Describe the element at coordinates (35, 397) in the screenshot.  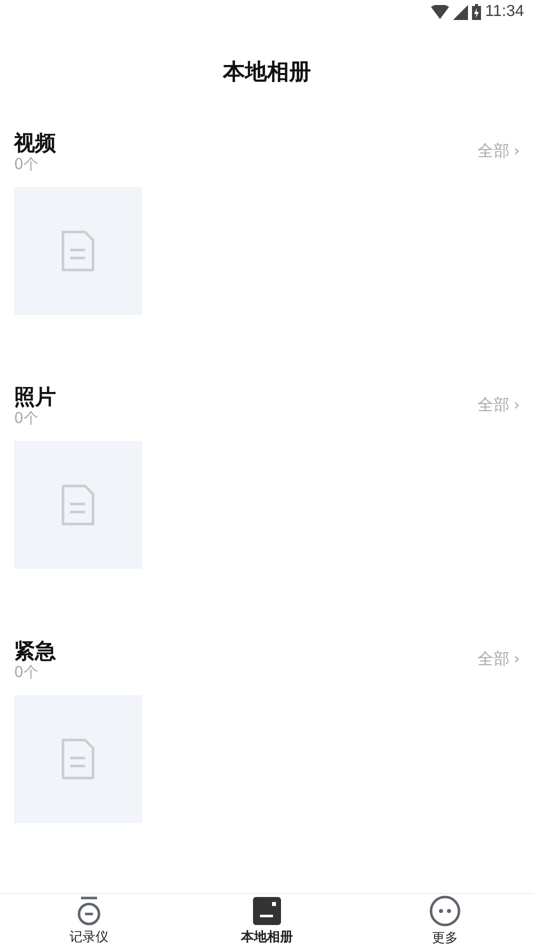
I see `section-title: 照片` at that location.